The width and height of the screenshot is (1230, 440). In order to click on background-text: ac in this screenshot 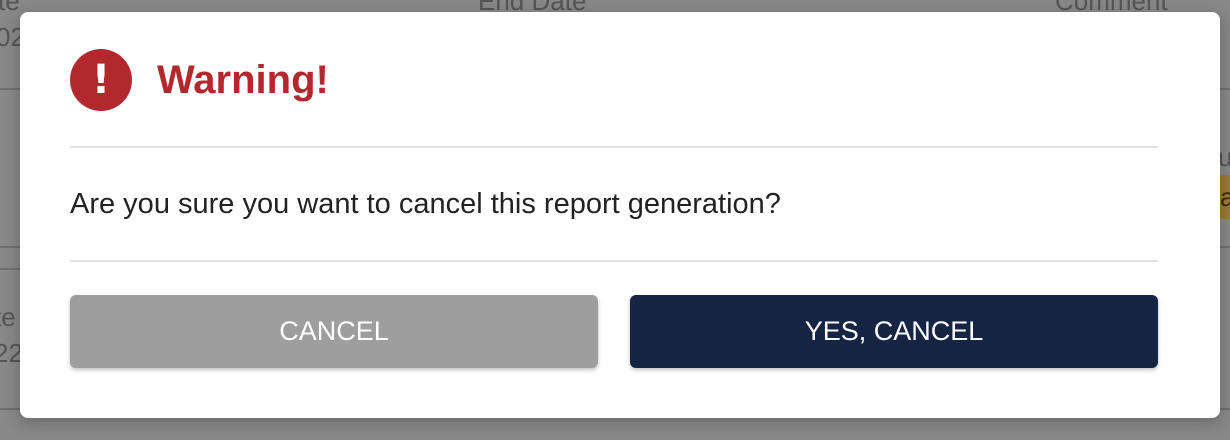, I will do `click(1225, 197)`.